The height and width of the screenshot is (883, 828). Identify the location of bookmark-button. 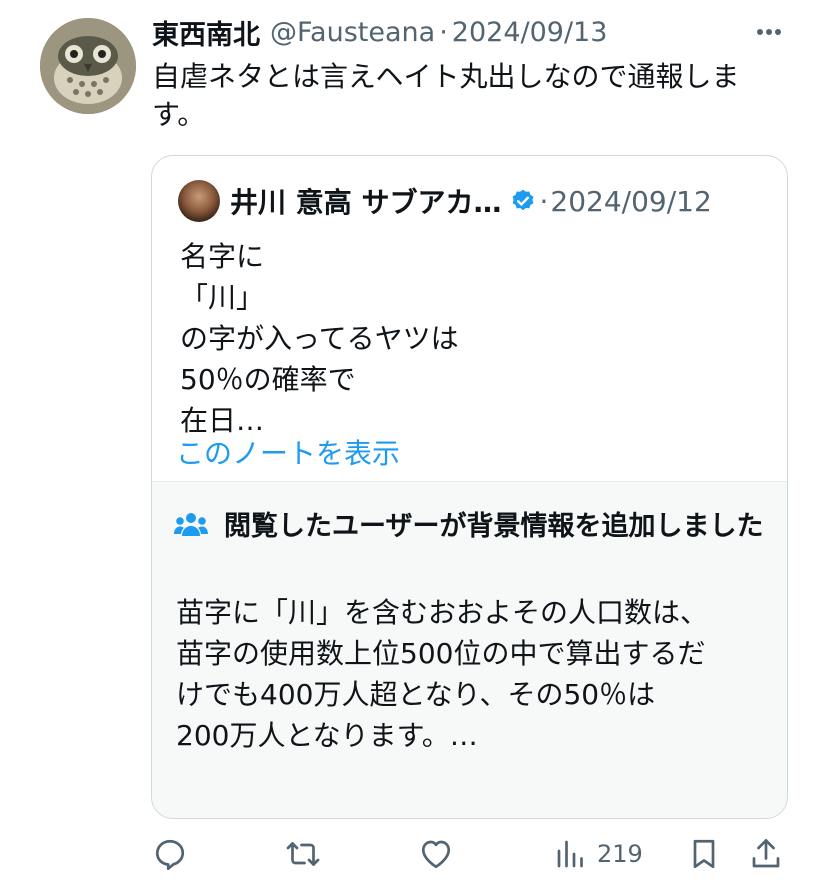
(704, 854).